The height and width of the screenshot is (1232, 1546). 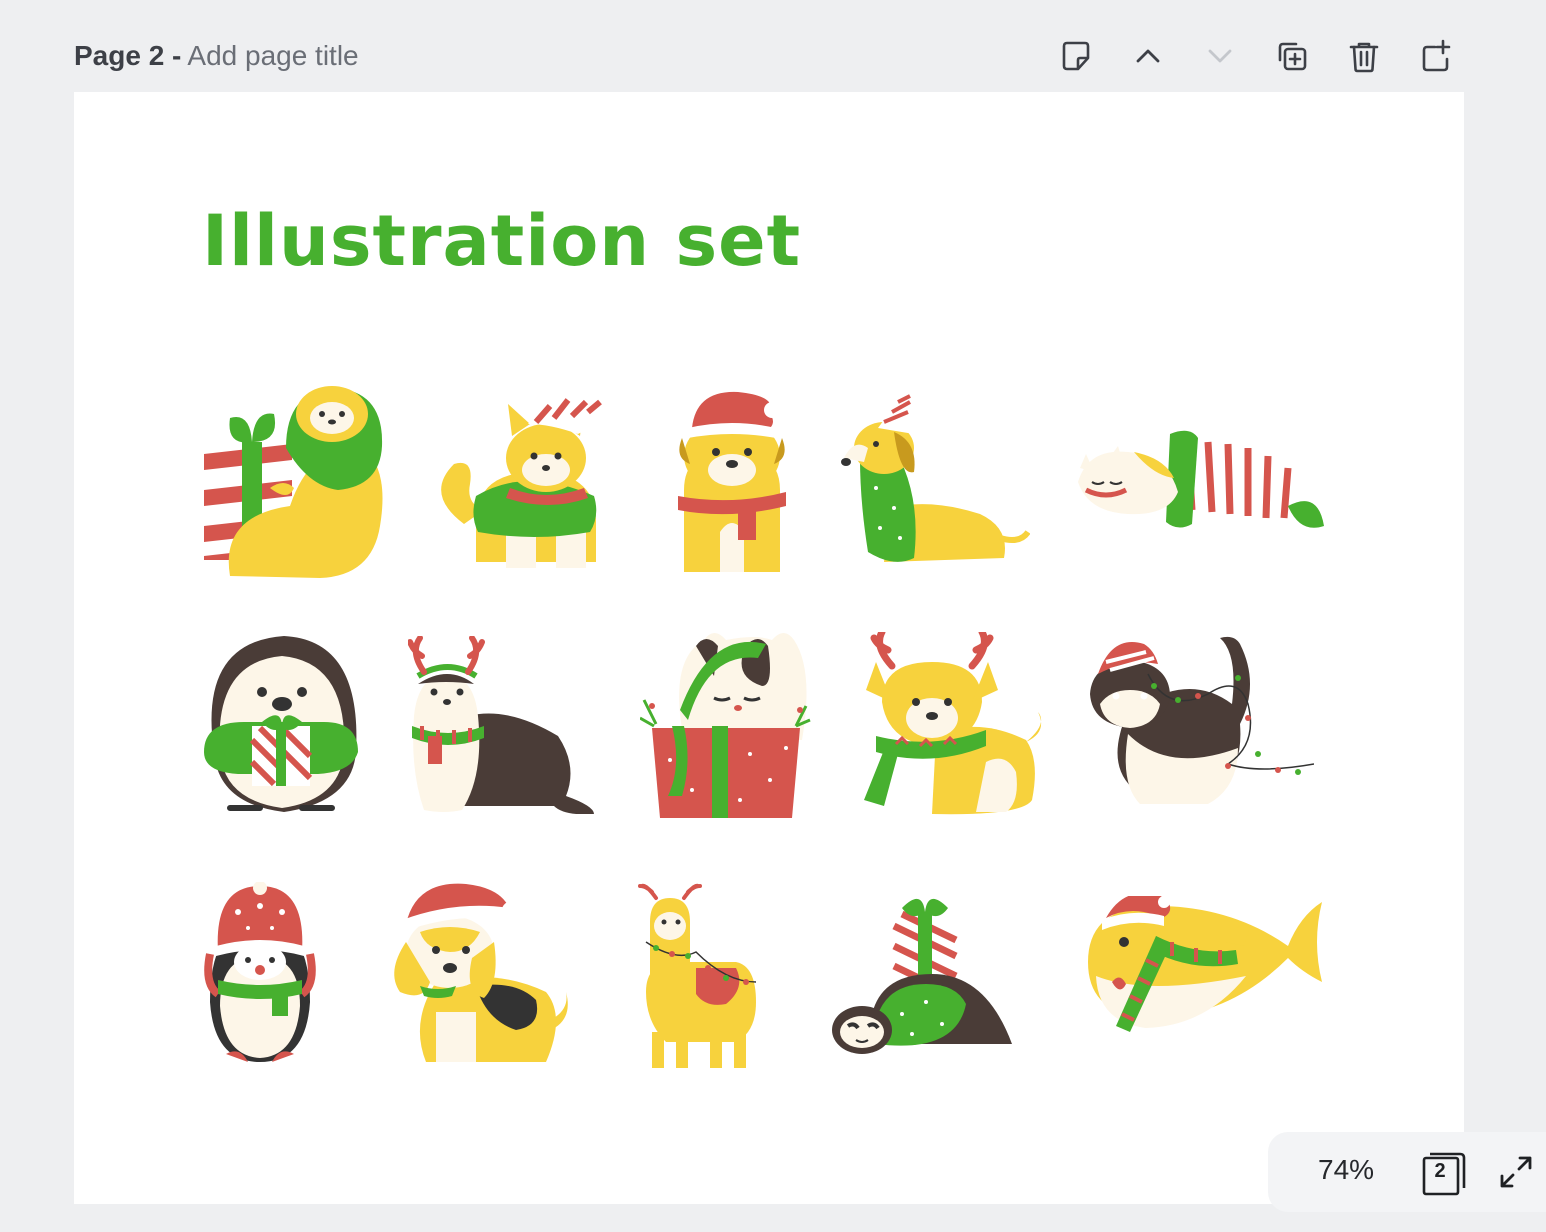 I want to click on page-header: Page 2 - Add page title, so click(x=216, y=56).